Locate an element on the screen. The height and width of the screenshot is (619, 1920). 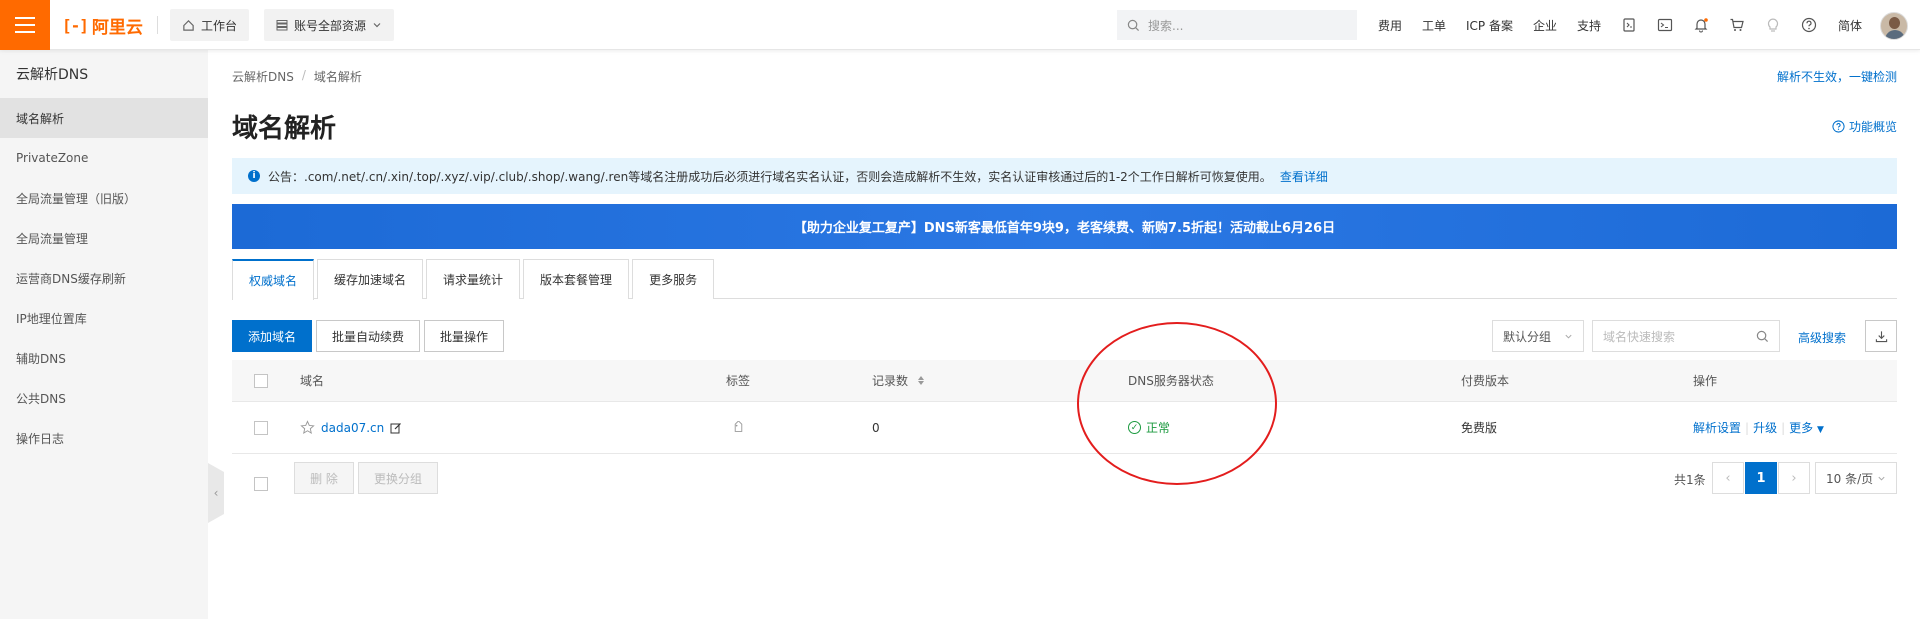
tag-icon is located at coordinates (738, 427).